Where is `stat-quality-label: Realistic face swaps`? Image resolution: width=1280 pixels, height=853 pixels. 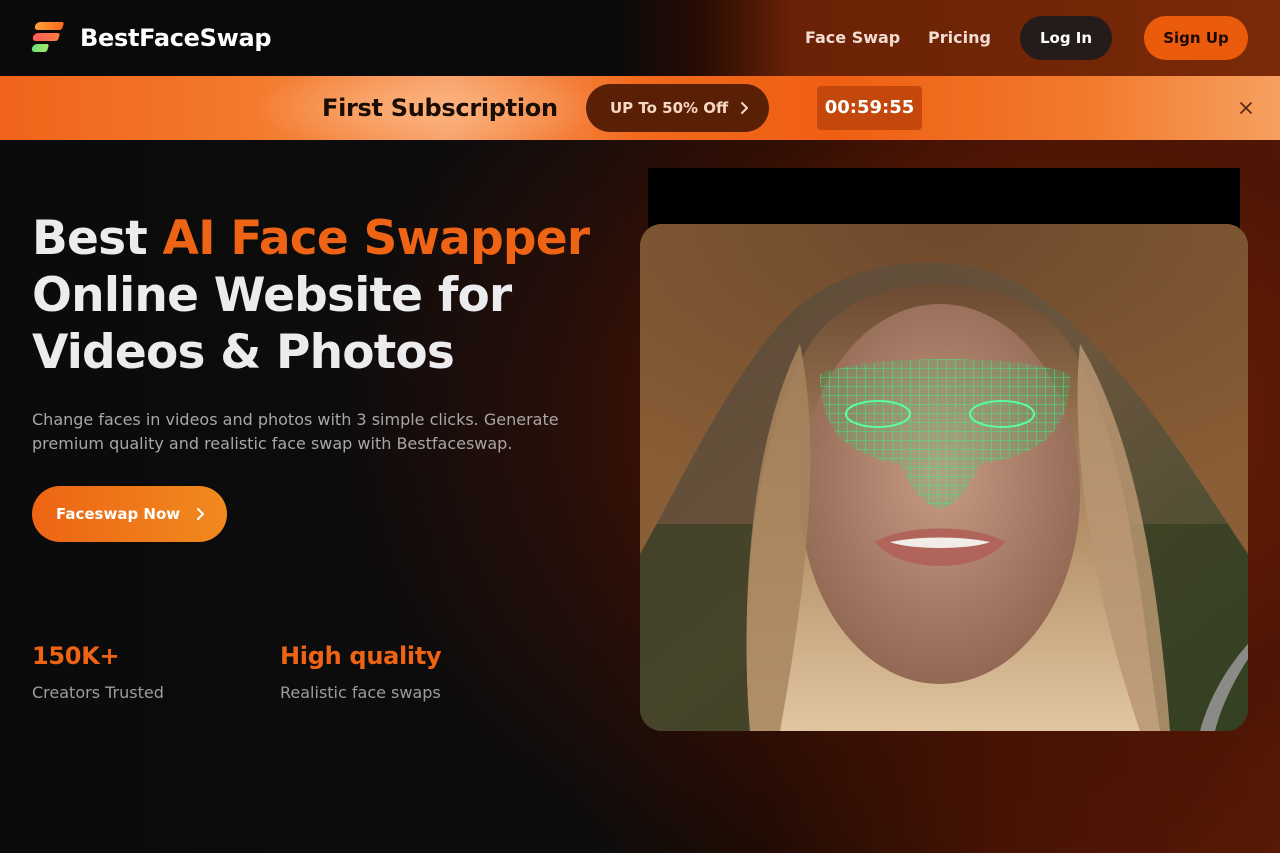 stat-quality-label: Realistic face swaps is located at coordinates (360, 692).